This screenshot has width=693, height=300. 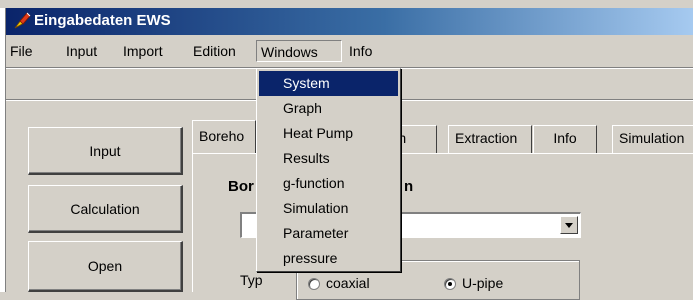 What do you see at coordinates (251, 280) in the screenshot?
I see `type-label: Typ` at bounding box center [251, 280].